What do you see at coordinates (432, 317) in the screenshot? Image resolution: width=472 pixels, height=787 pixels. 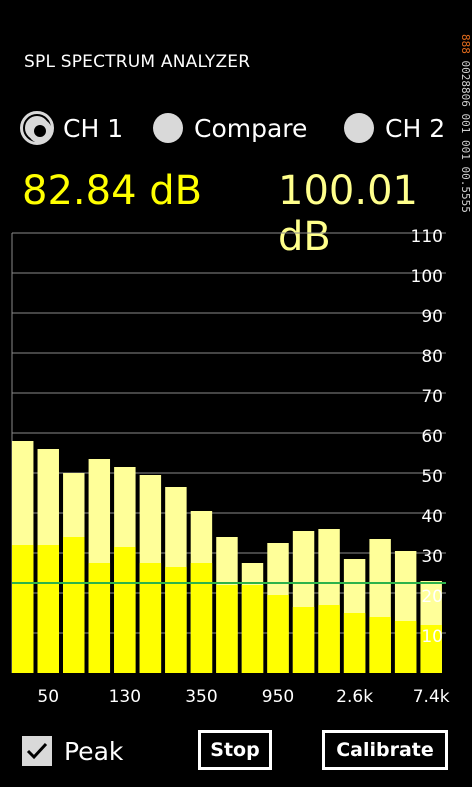 I see `y-tick-label: 90` at bounding box center [432, 317].